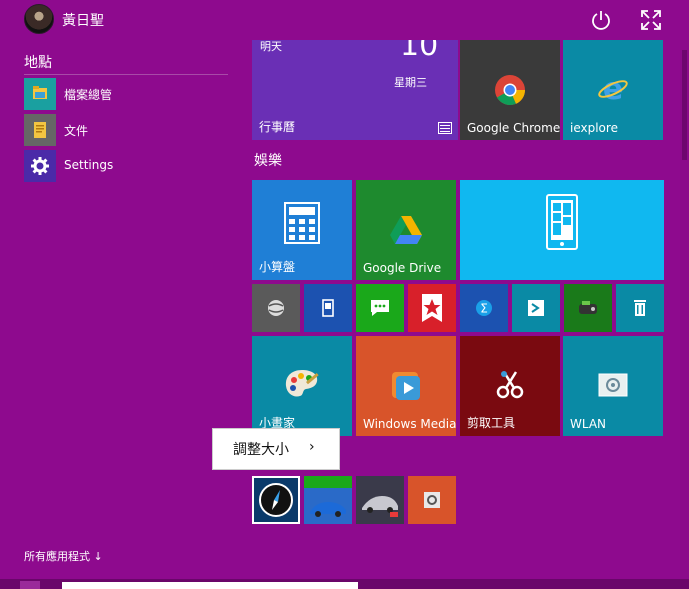  What do you see at coordinates (409, 424) in the screenshot?
I see `tile-label: Windows Media` at bounding box center [409, 424].